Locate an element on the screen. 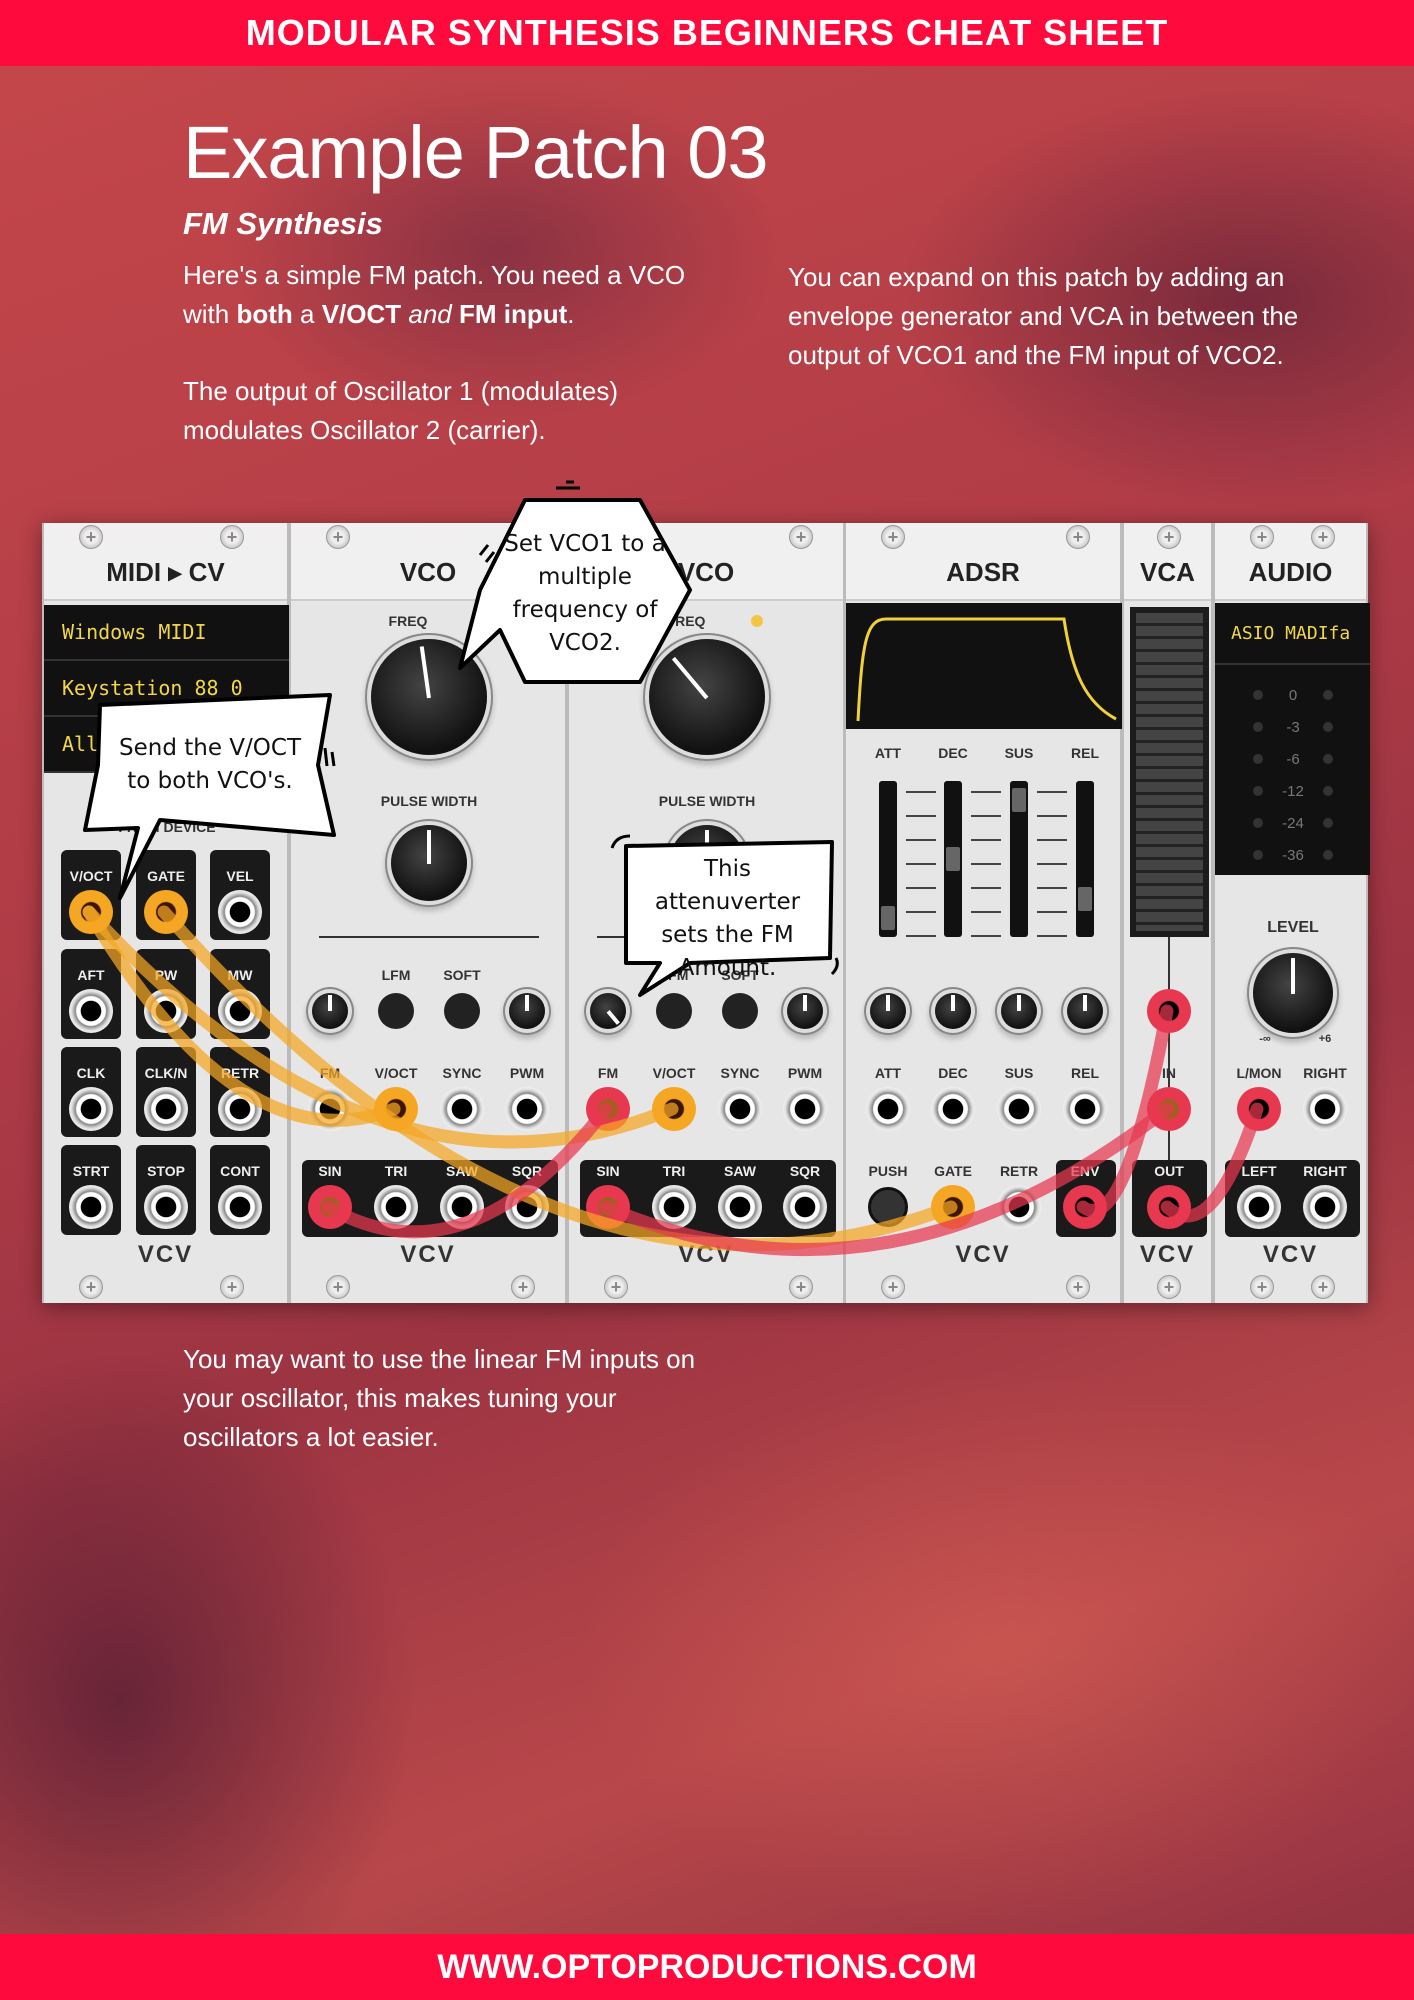 The width and height of the screenshot is (1414, 2000). jack-pw is located at coordinates (166, 1011).